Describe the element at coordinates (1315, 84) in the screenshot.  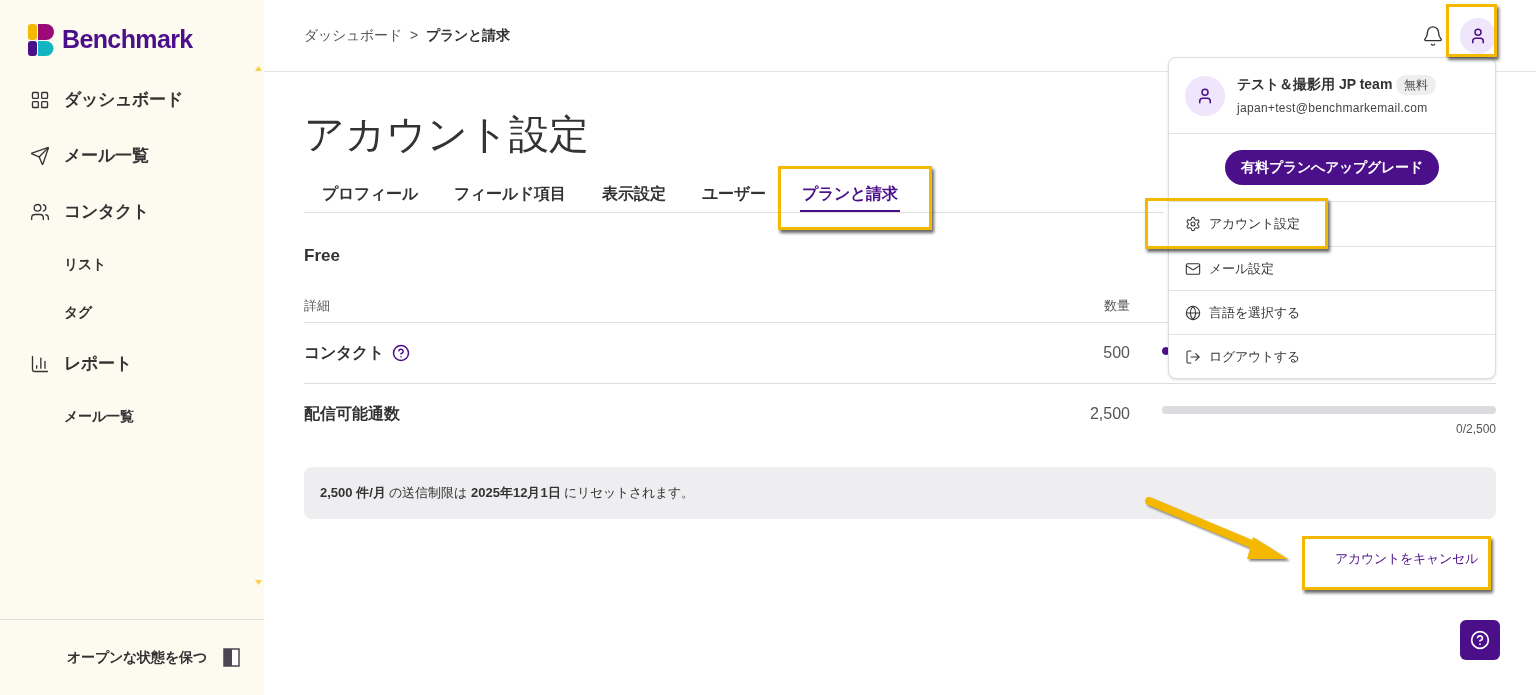
I see `account-name: テスト＆撮影用 JP team` at that location.